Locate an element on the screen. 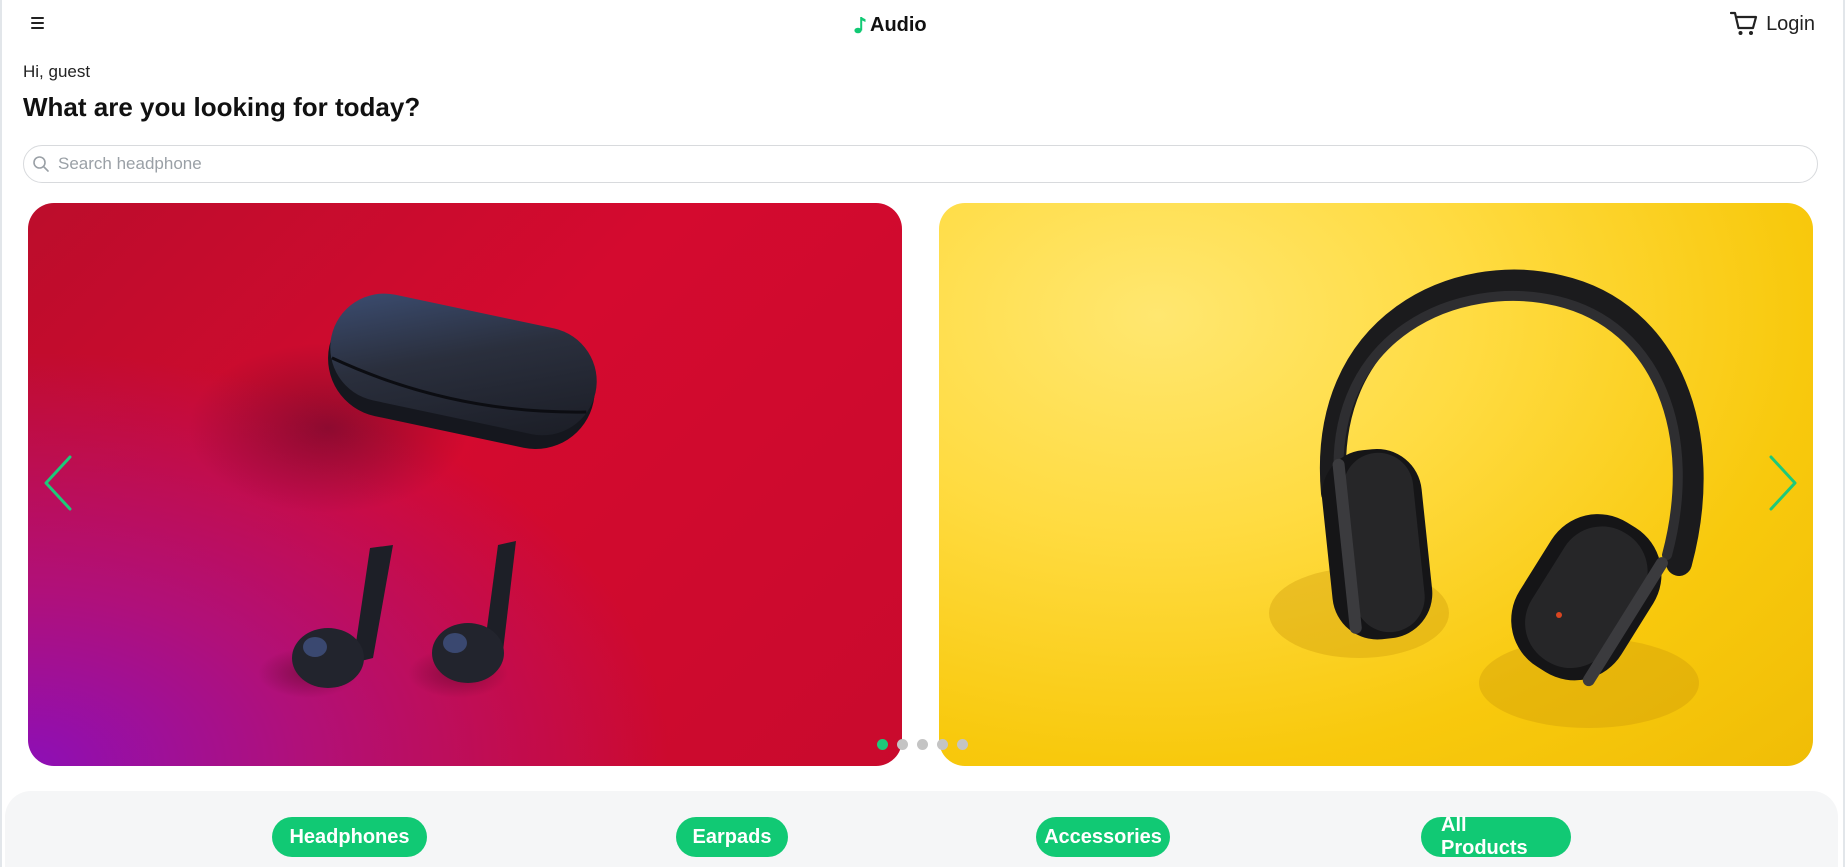  chevron-right-icon is located at coordinates (1783, 483).